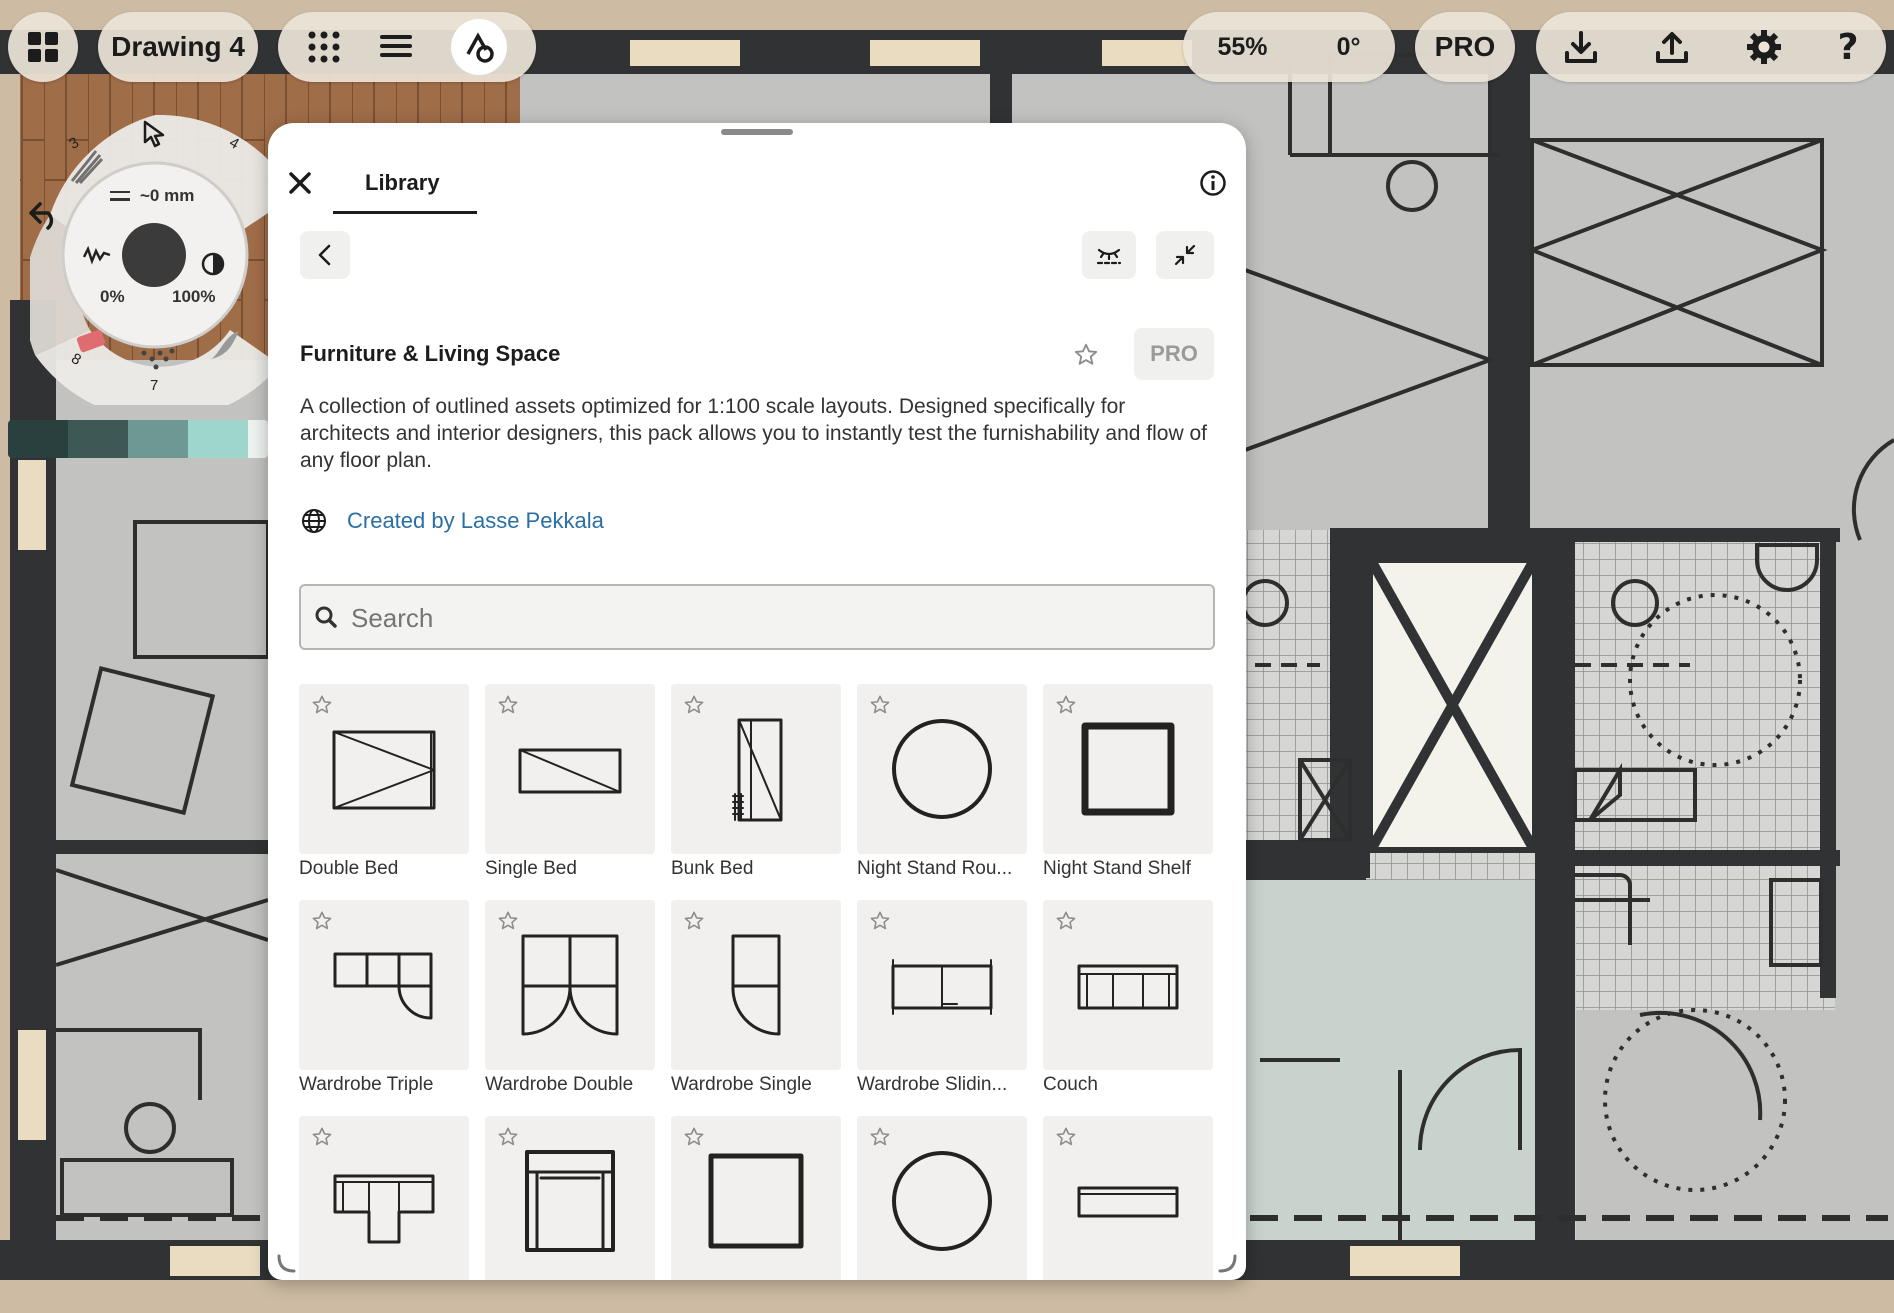  What do you see at coordinates (1242, 46) in the screenshot?
I see `zoom-level: 55%` at bounding box center [1242, 46].